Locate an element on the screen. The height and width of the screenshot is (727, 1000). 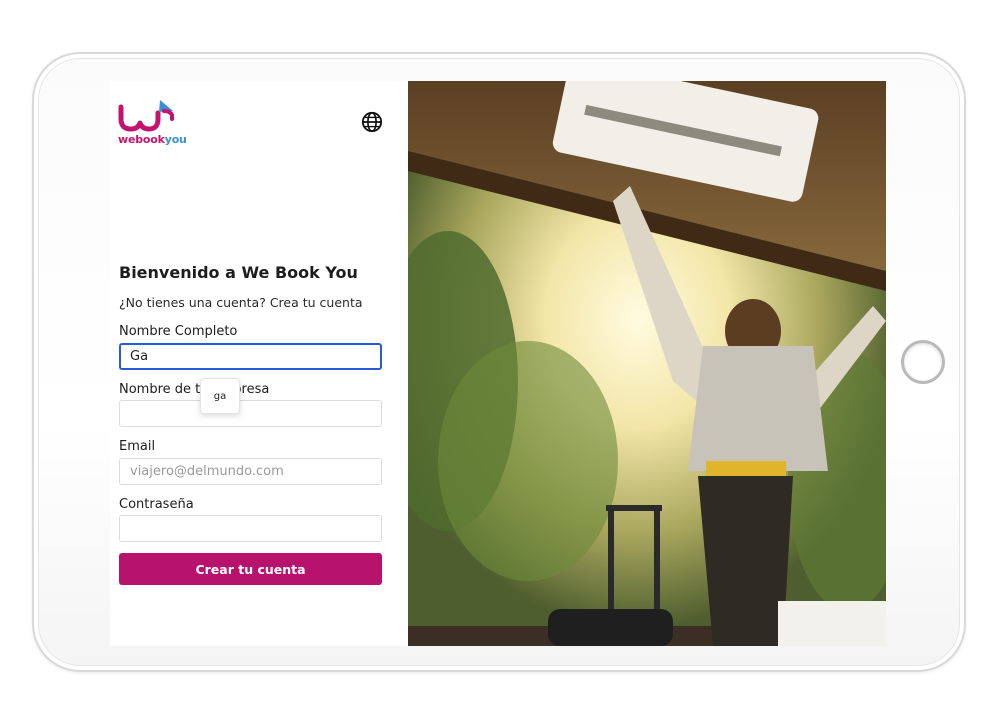
password-input is located at coordinates (250, 528).